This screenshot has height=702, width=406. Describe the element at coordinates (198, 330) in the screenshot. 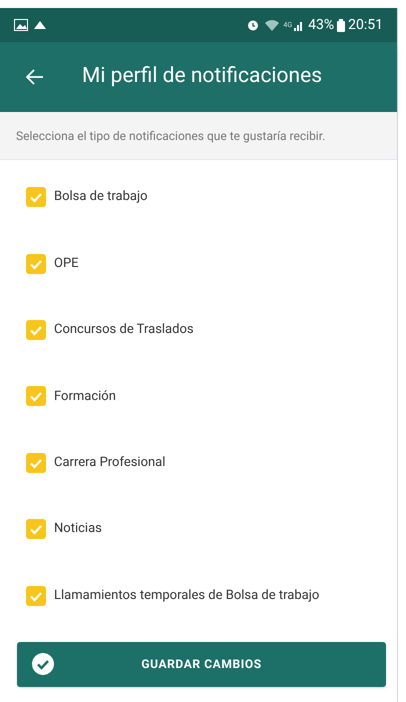

I see `notification-option: Concursos de Traslados` at that location.